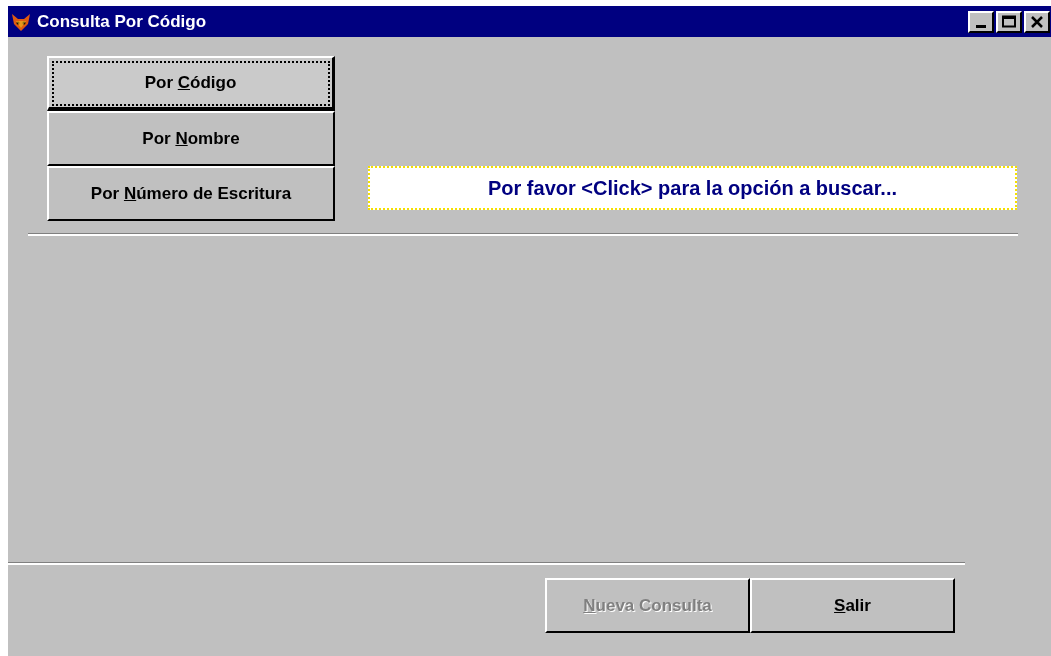 The width and height of the screenshot is (1051, 656). I want to click on option-button: Por Código, so click(191, 83).